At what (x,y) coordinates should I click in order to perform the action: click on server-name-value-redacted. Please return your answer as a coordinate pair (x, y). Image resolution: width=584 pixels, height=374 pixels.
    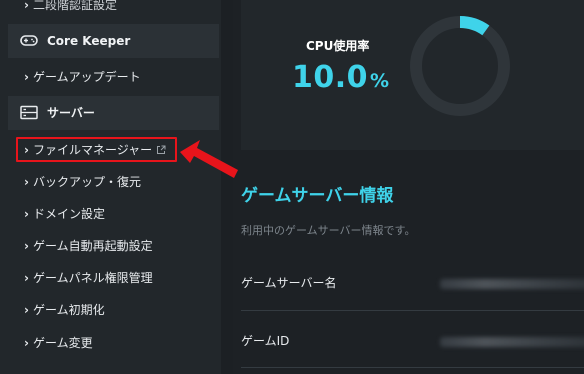
    Looking at the image, I should click on (512, 284).